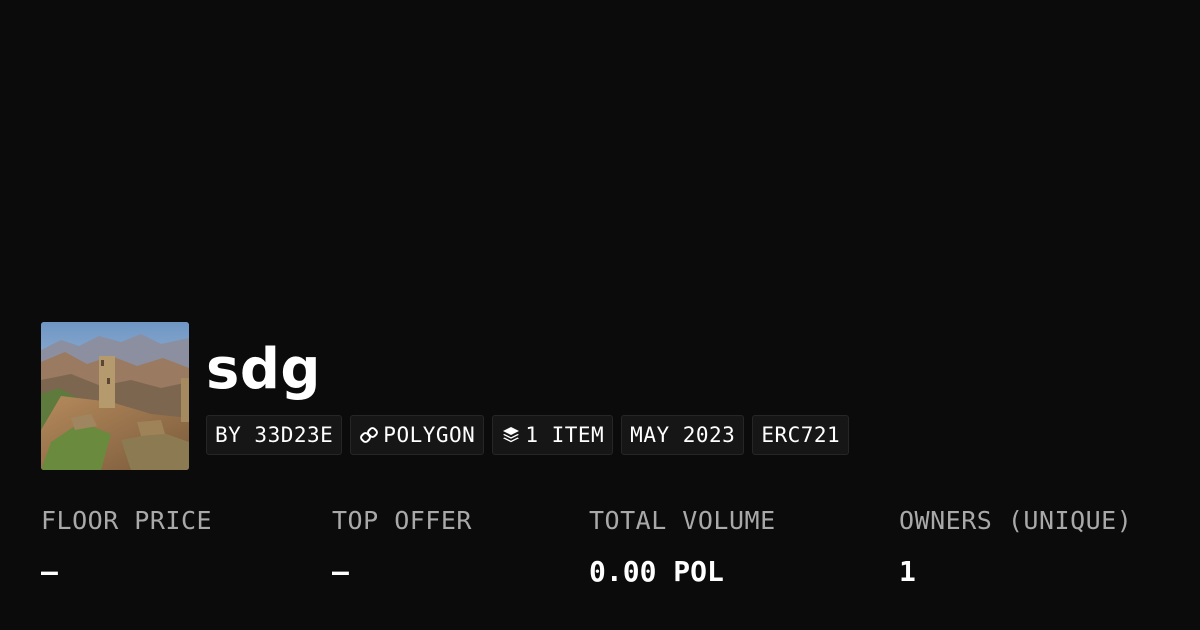 The width and height of the screenshot is (1200, 630). Describe the element at coordinates (682, 520) in the screenshot. I see `stat-label: TOTAL VOLUME` at that location.